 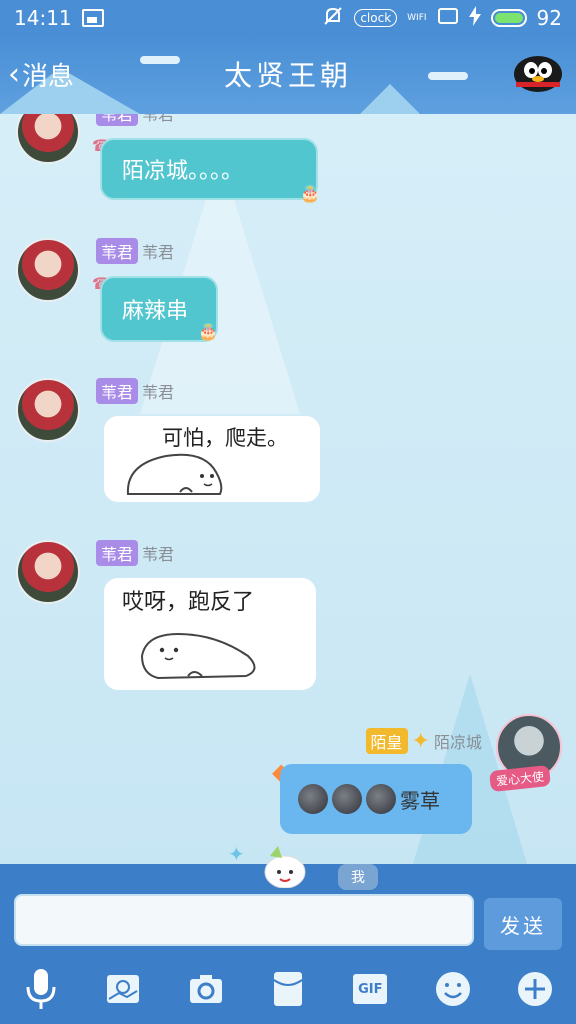 I want to click on gif-icon: GIF, so click(x=370, y=989).